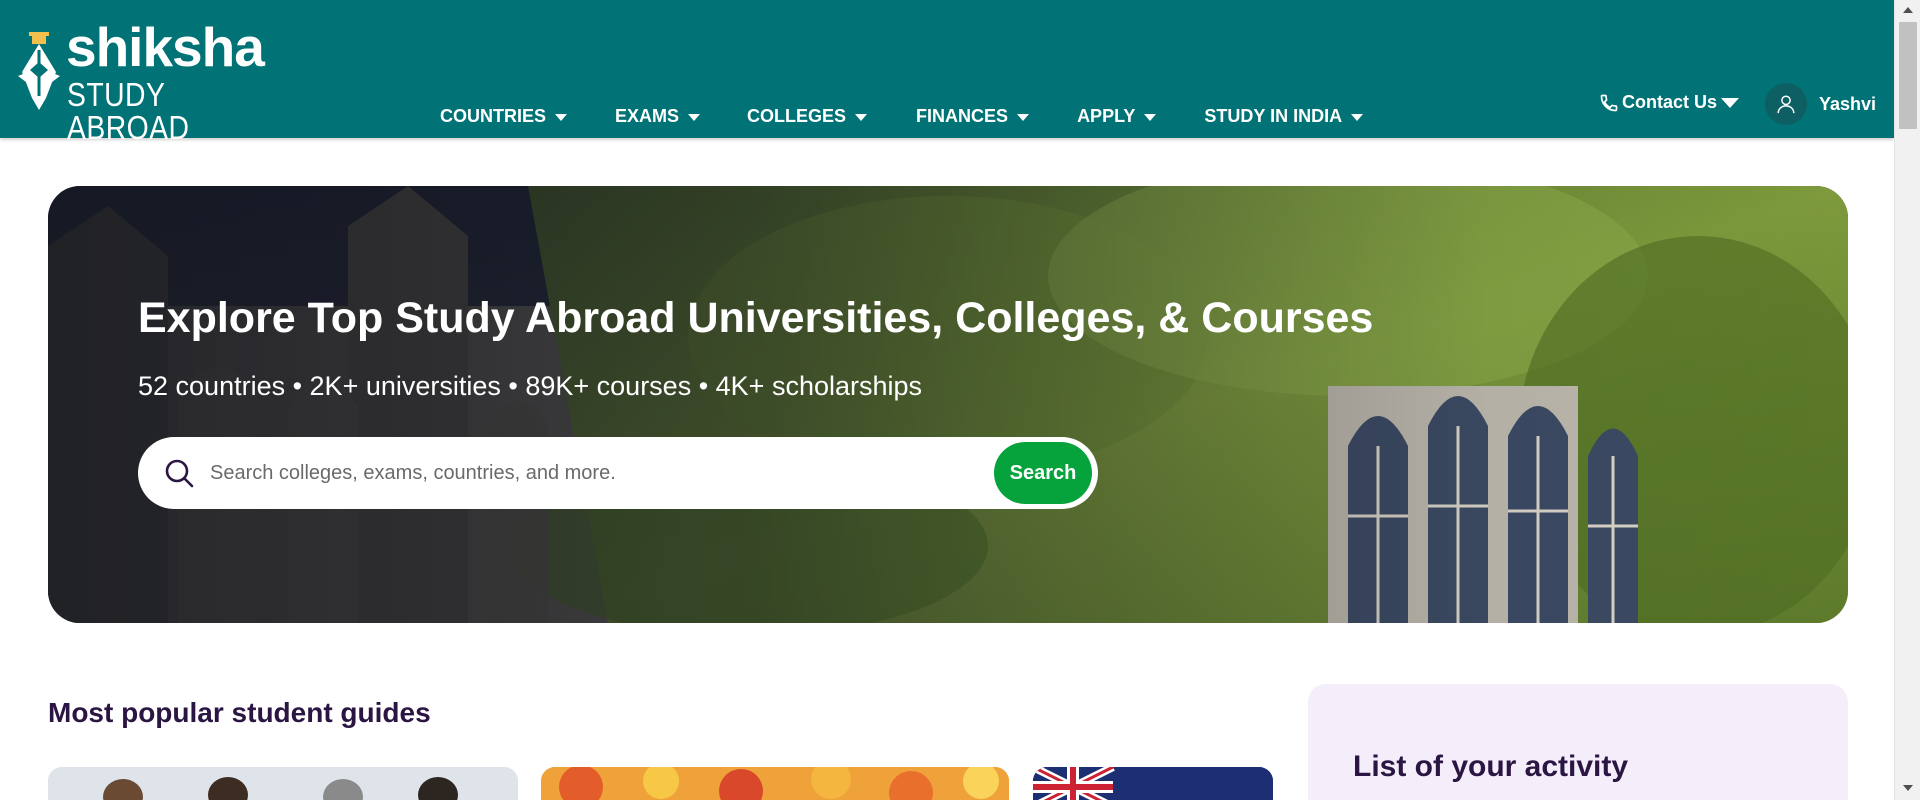 The width and height of the screenshot is (1920, 800). I want to click on nav-label: APPLY, so click(1106, 115).